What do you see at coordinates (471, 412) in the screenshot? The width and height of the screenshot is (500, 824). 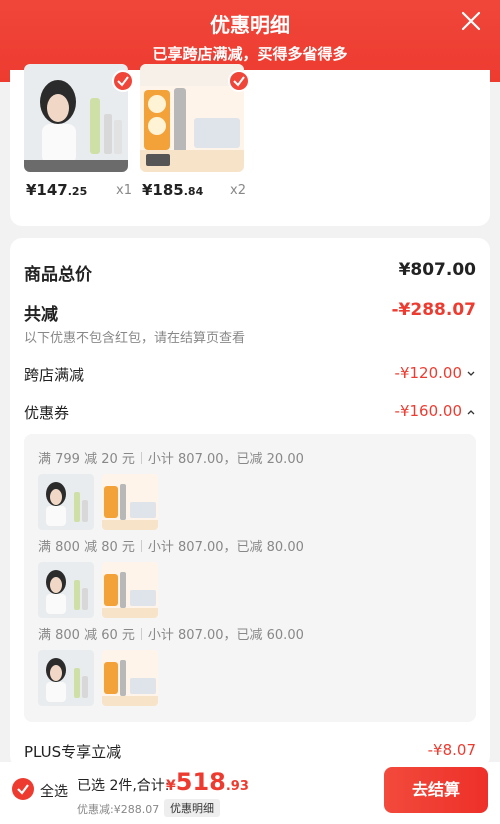 I see `chevron-up-icon` at bounding box center [471, 412].